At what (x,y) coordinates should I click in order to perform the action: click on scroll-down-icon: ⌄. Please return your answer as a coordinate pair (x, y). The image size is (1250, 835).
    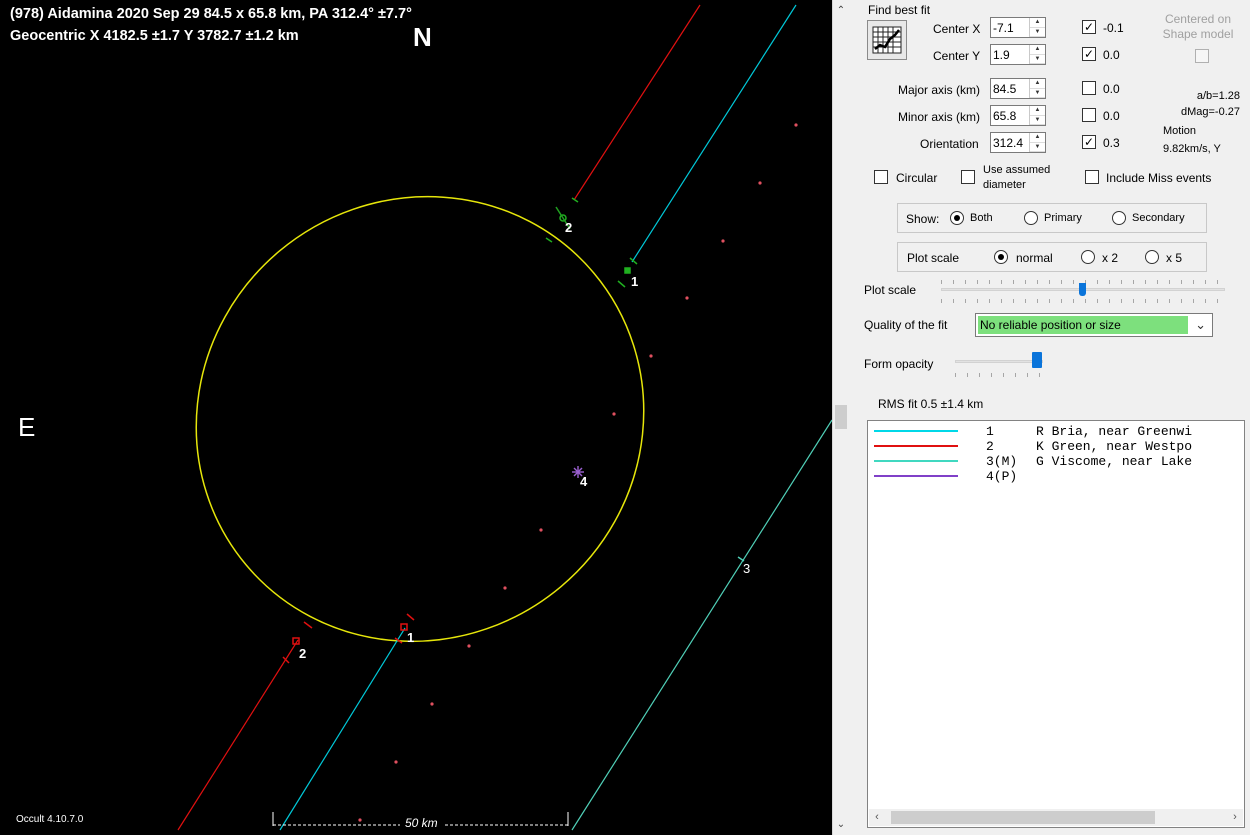
    Looking at the image, I should click on (841, 824).